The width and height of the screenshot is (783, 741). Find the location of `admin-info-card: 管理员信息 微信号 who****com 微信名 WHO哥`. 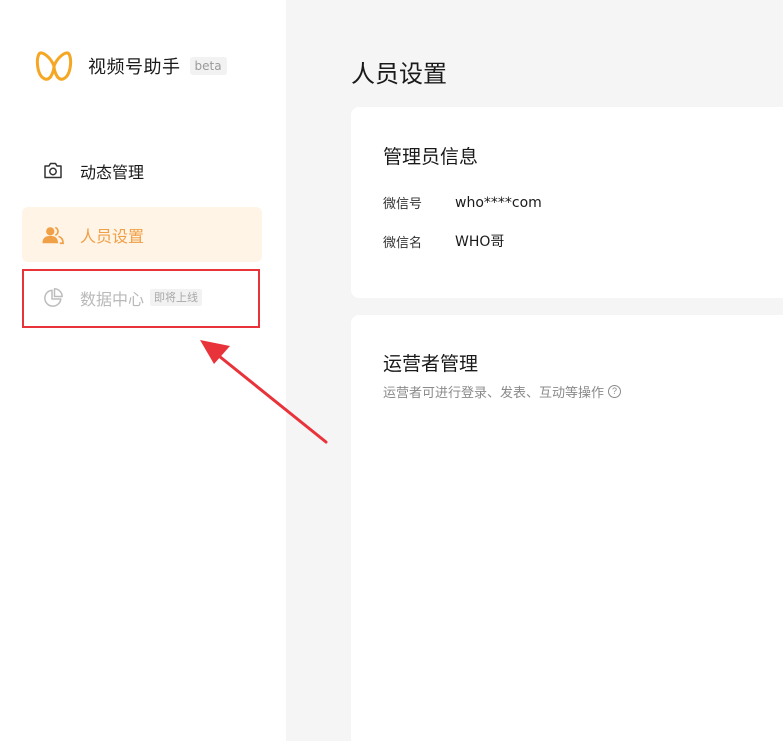

admin-info-card: 管理员信息 微信号 who****com 微信名 WHO哥 is located at coordinates (567, 202).